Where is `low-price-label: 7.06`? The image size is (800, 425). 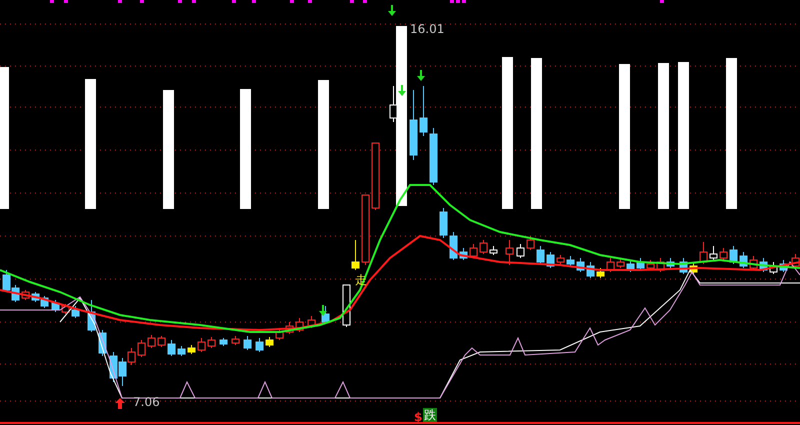 low-price-label: 7.06 is located at coordinates (146, 402).